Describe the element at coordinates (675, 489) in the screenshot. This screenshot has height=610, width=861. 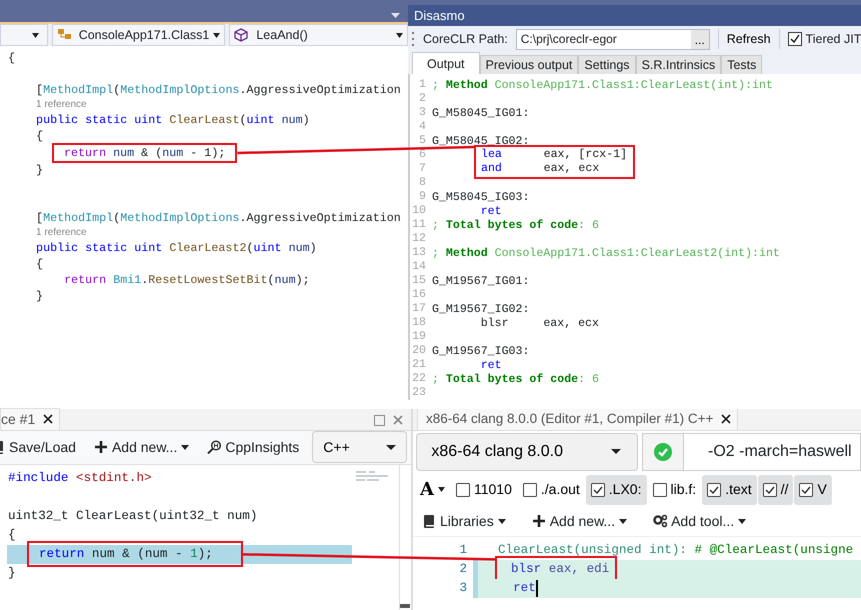
I see `filter-toggle: lib.f:` at that location.